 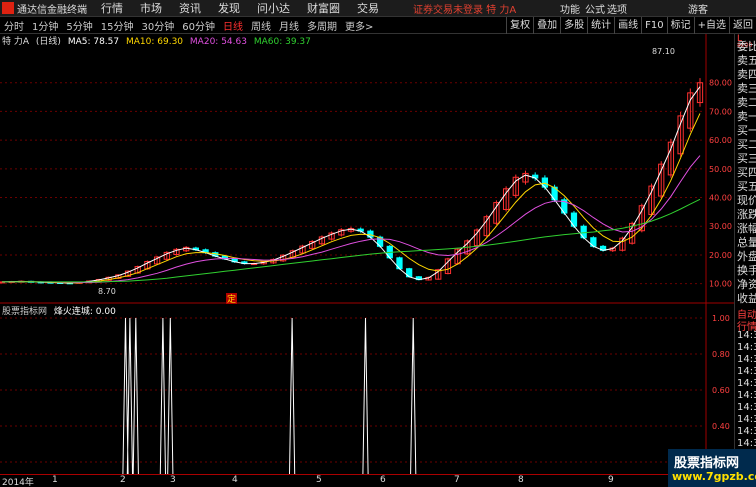 I want to click on signal-line, so click(x=269, y=395).